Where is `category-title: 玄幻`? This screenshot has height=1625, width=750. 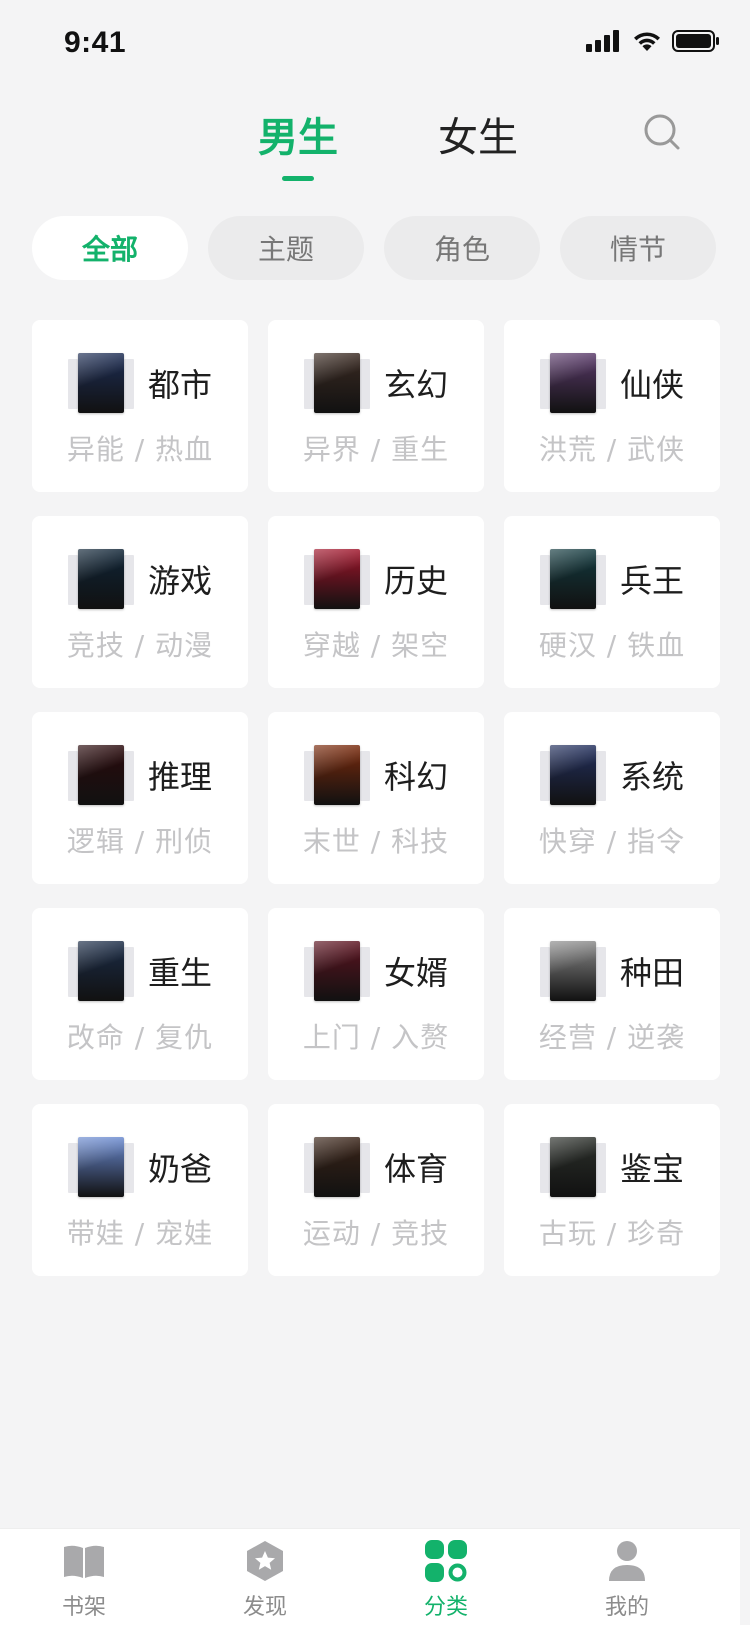 category-title: 玄幻 is located at coordinates (416, 385).